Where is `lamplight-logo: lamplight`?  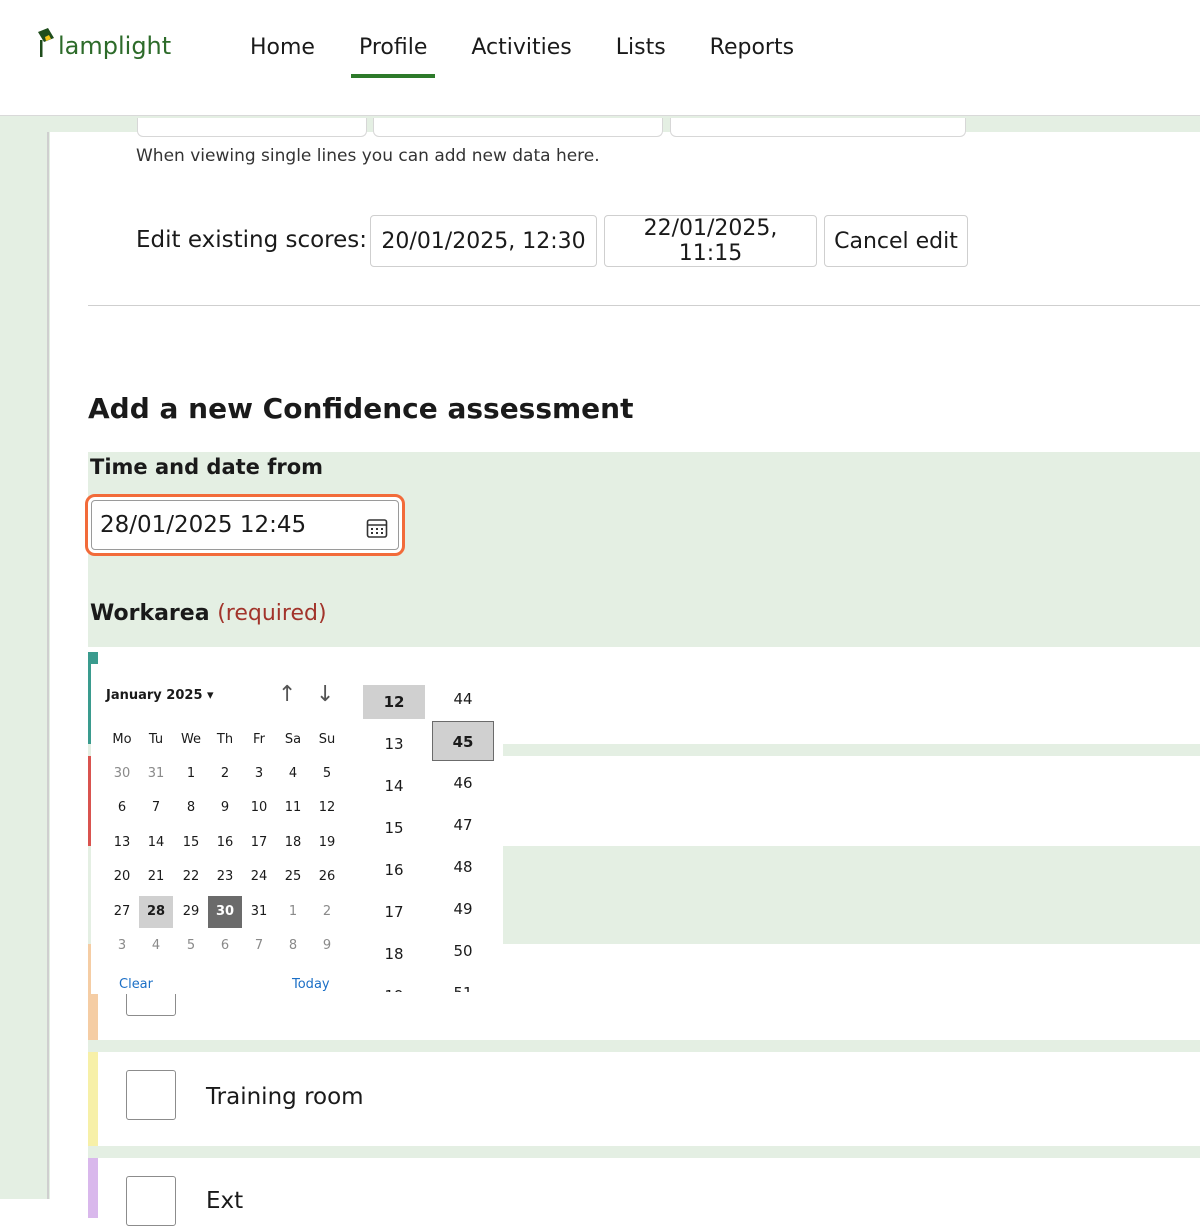
lamplight-logo: lamplight is located at coordinates (102, 43).